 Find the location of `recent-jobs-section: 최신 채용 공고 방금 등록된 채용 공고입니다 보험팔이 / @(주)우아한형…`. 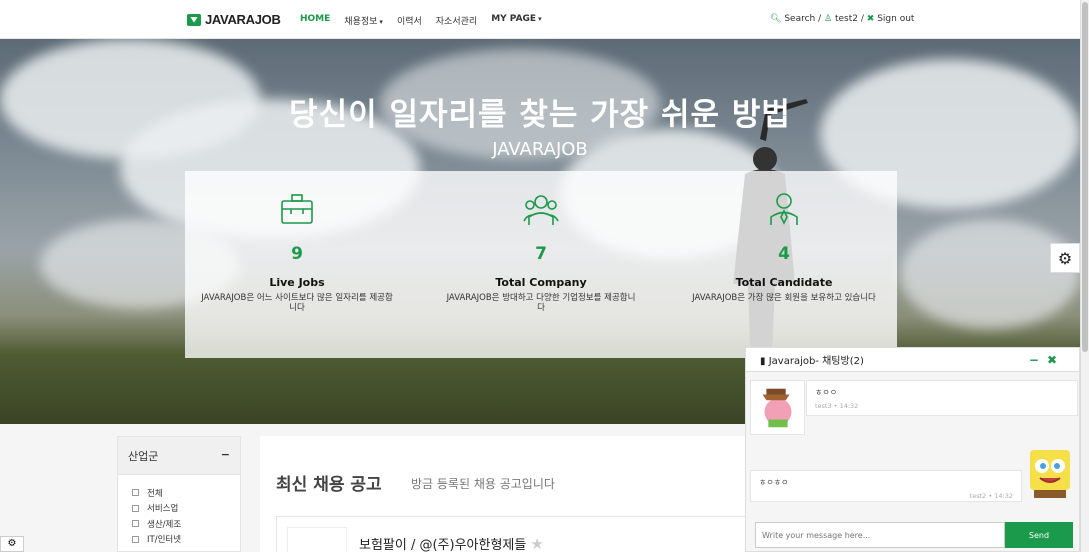

recent-jobs-section: 최신 채용 공고 방금 등록된 채용 공고입니다 보험팔이 / @(주)우아한형… is located at coordinates (510, 494).